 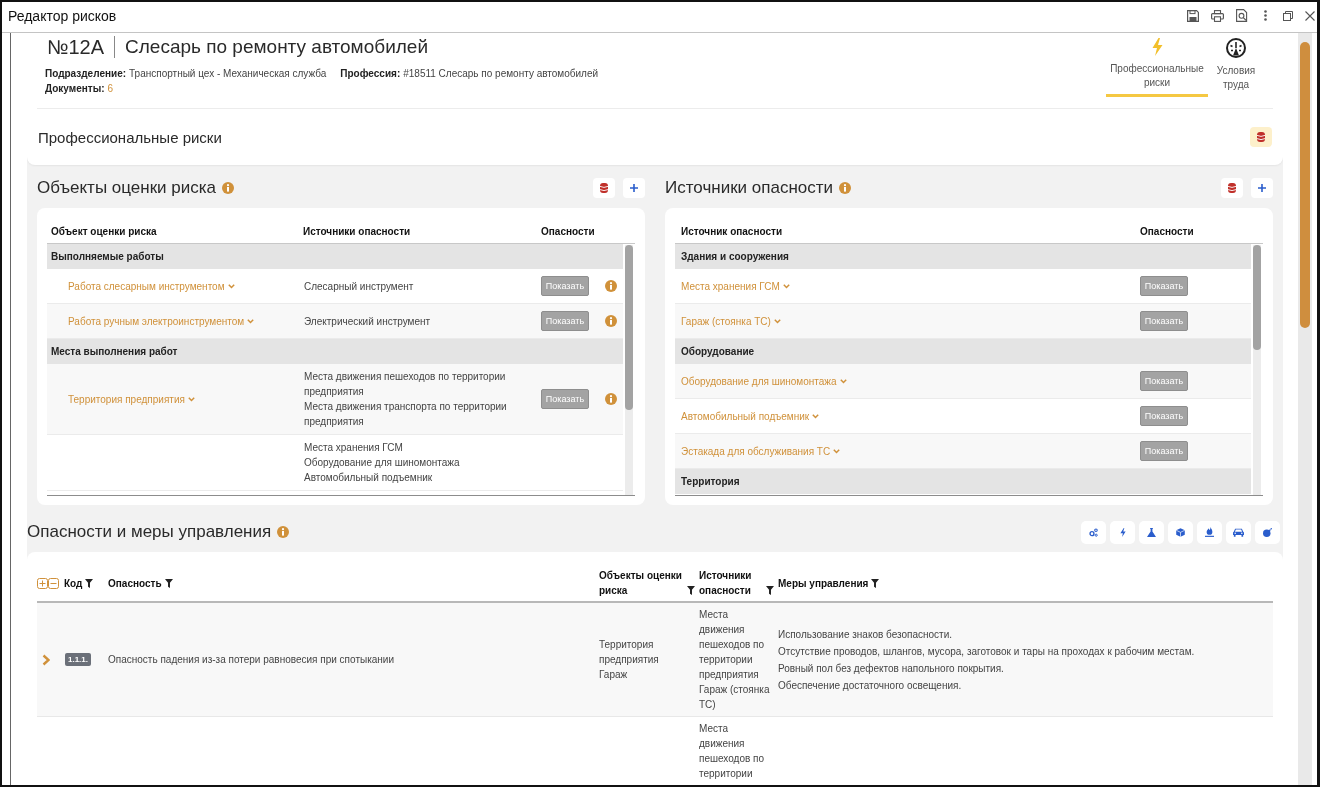 I want to click on column-header: Опасности, so click(x=568, y=231).